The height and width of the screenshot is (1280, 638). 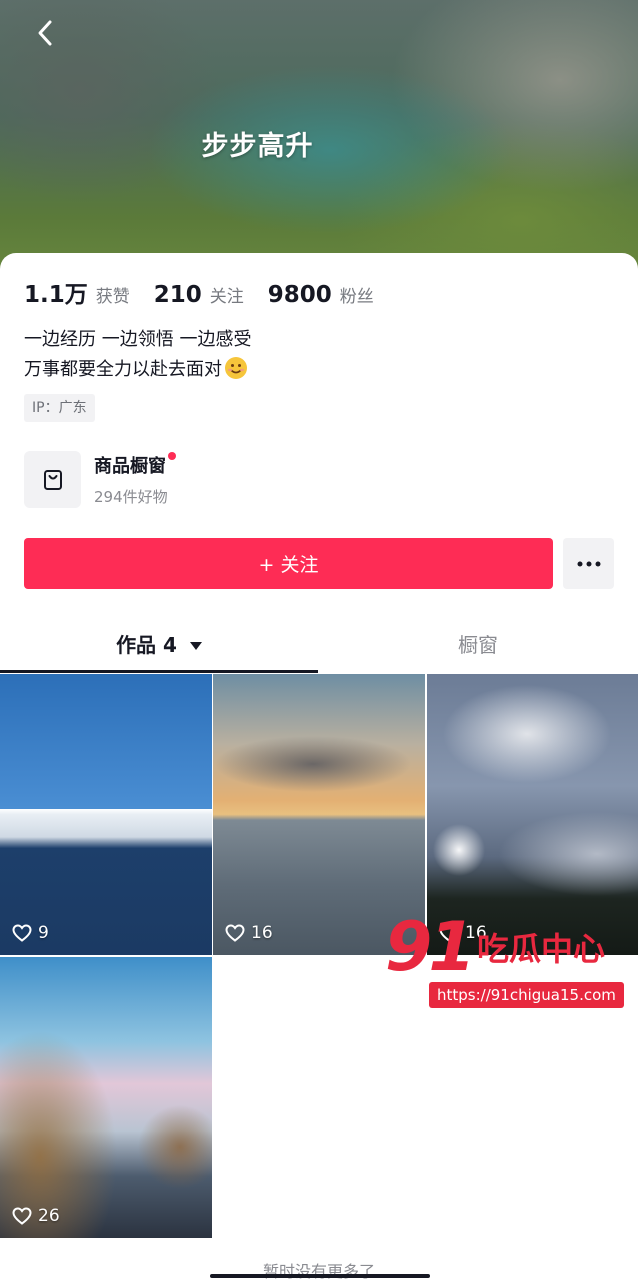 I want to click on bio-line-2-wrap: 万事都要全力以赴去面对, so click(x=137, y=370).